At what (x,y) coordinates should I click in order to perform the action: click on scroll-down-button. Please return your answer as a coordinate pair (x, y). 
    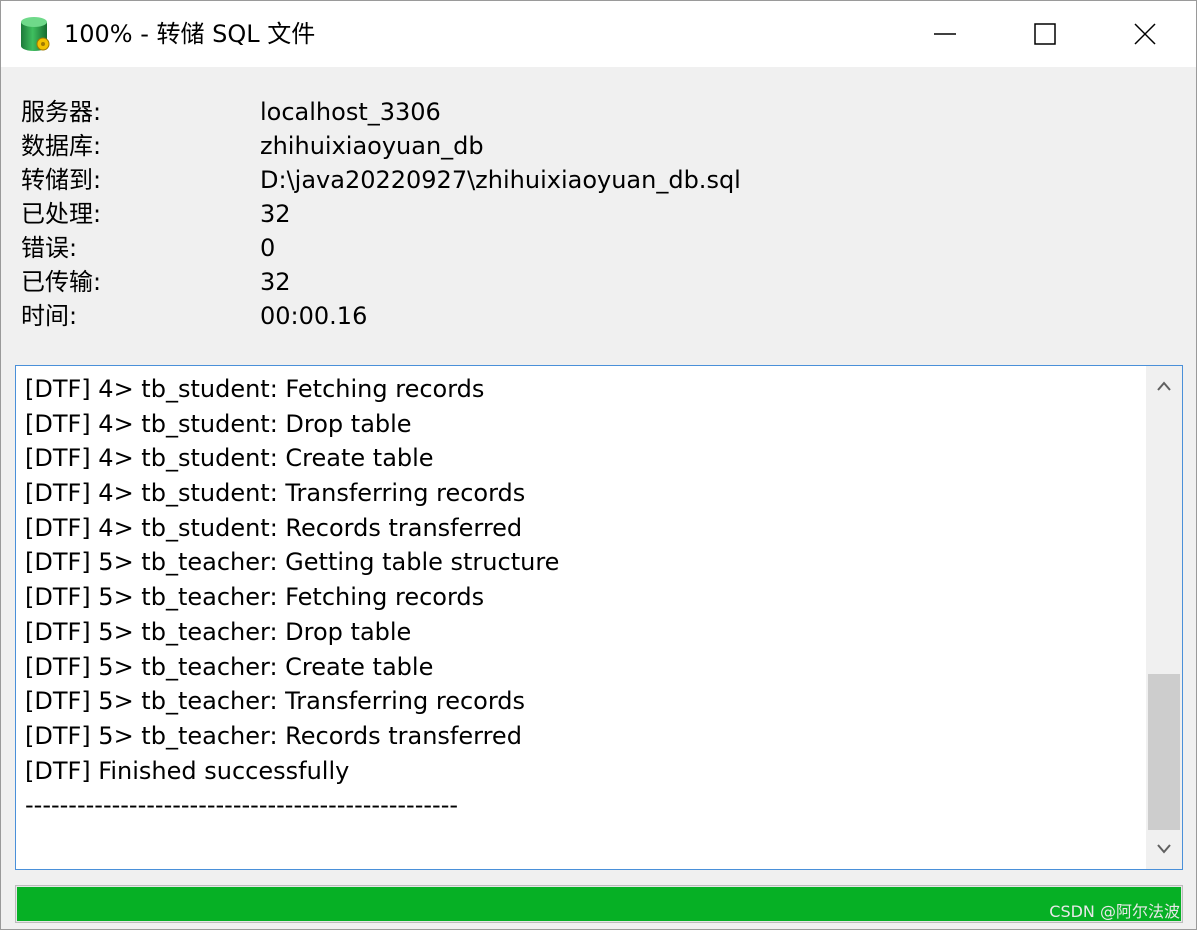
    Looking at the image, I should click on (1164, 849).